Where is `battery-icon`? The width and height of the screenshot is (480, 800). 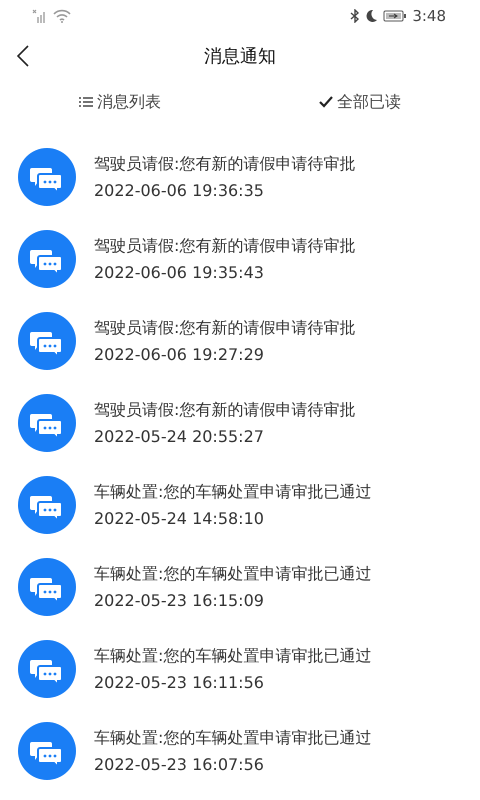 battery-icon is located at coordinates (395, 16).